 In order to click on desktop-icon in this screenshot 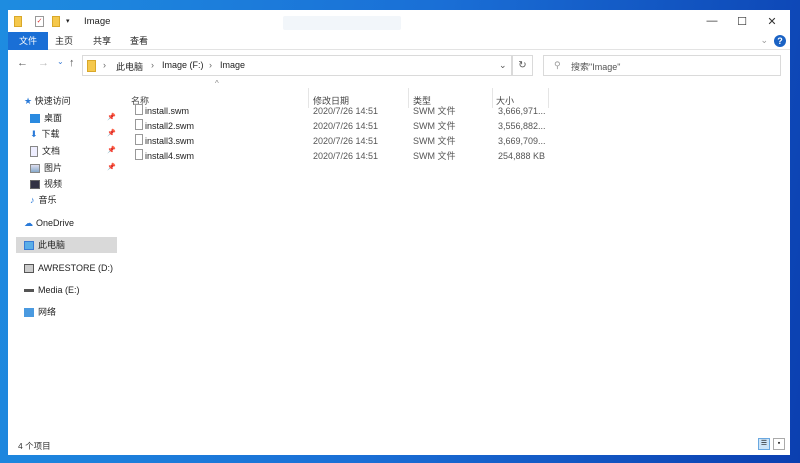, I will do `click(35, 119)`.